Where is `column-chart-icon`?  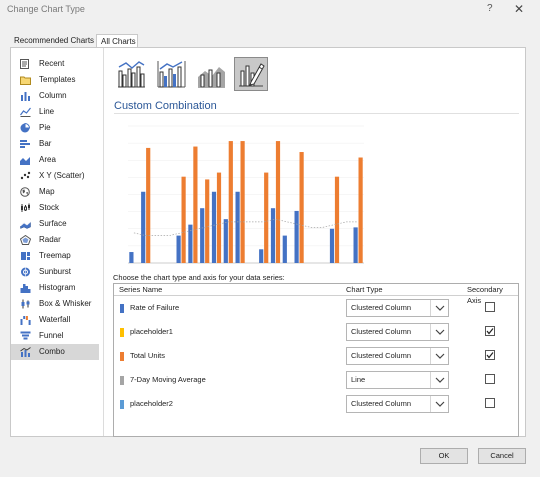 column-chart-icon is located at coordinates (25, 96).